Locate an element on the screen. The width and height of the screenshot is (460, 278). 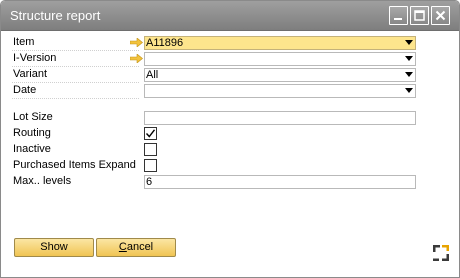
max-levels-input: 6 is located at coordinates (280, 182).